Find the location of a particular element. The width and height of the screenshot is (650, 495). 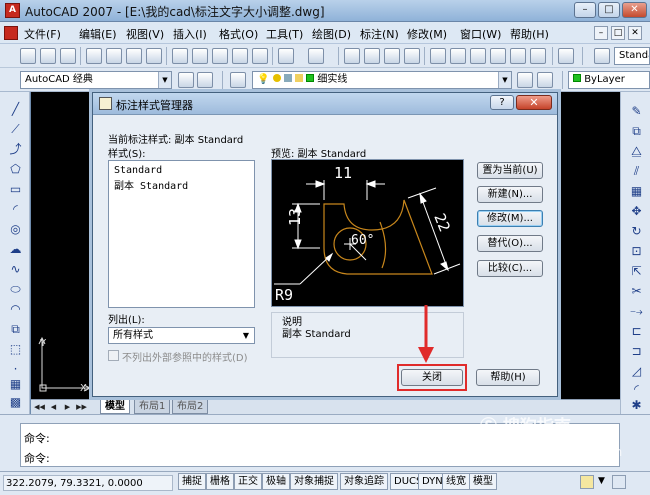

chamfer-icon: ◿ is located at coordinates (636, 371).